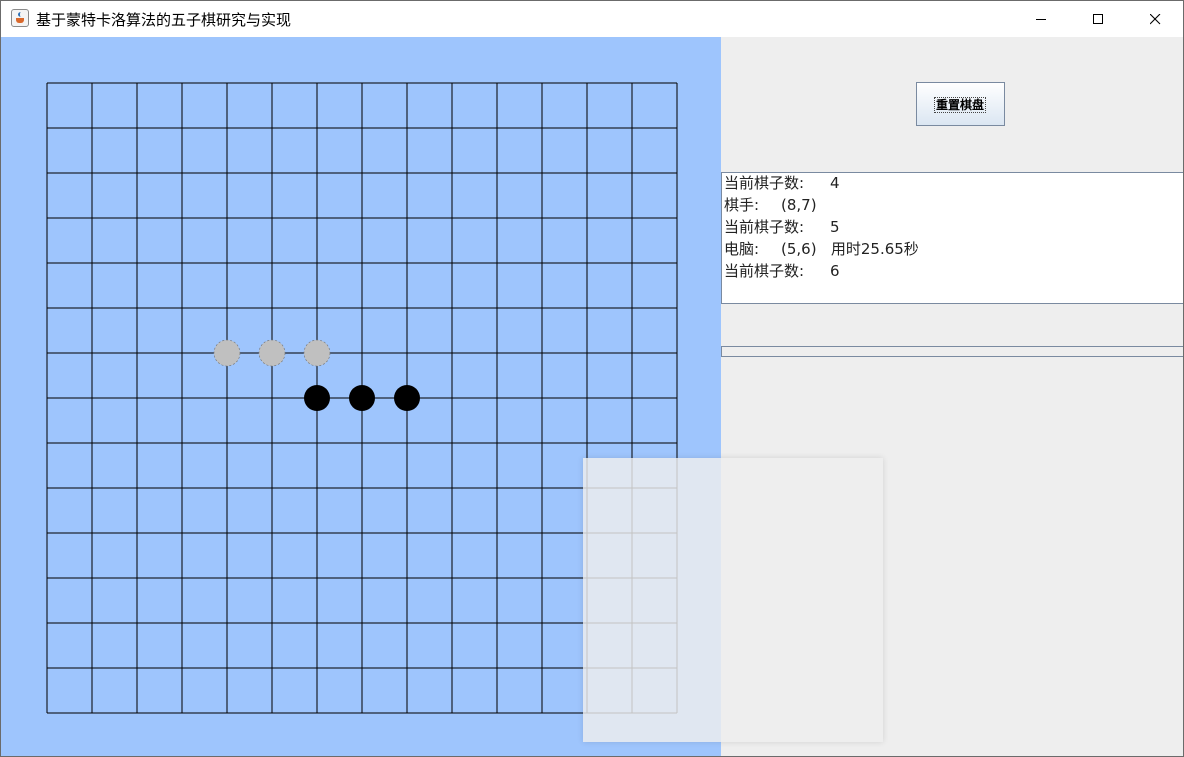  Describe the element at coordinates (592, 19) in the screenshot. I see `title-bar: 基于蒙特卡洛算法的五子棋研究与实现` at that location.